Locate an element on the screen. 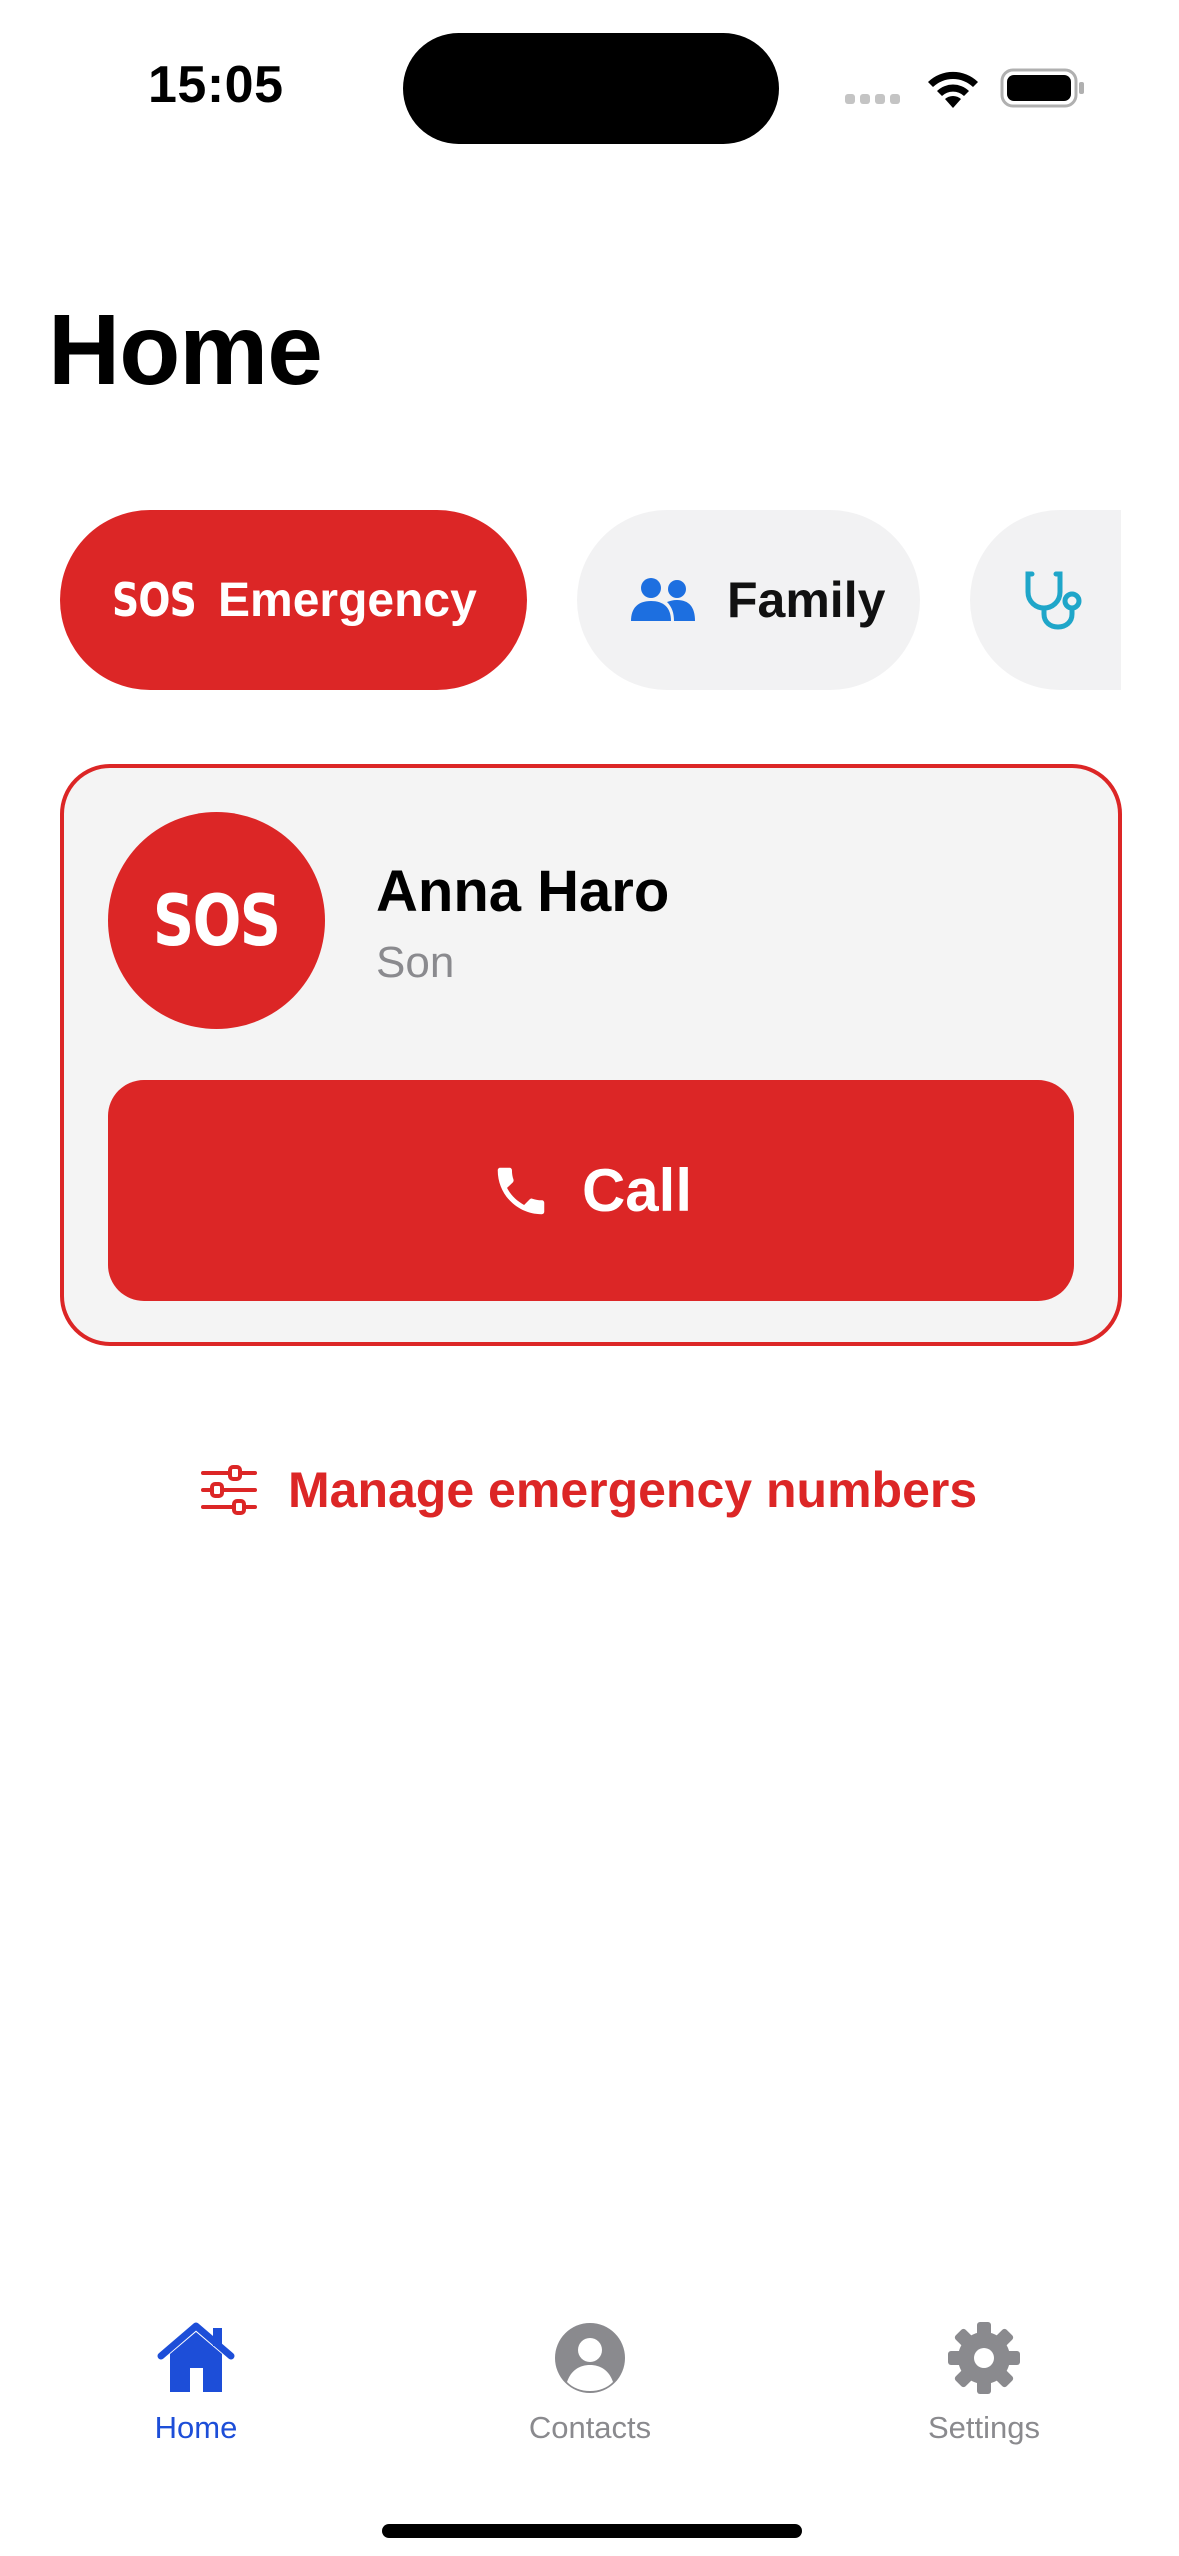  tab-bar: Home Contacts Settings is located at coordinates (589, 2400).